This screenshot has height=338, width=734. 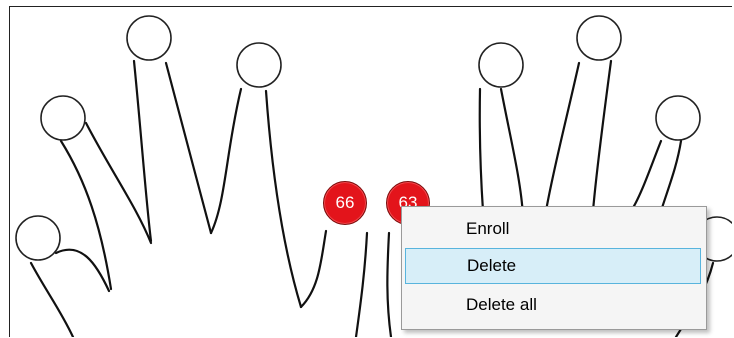 What do you see at coordinates (149, 38) in the screenshot?
I see `left-middle-tip` at bounding box center [149, 38].